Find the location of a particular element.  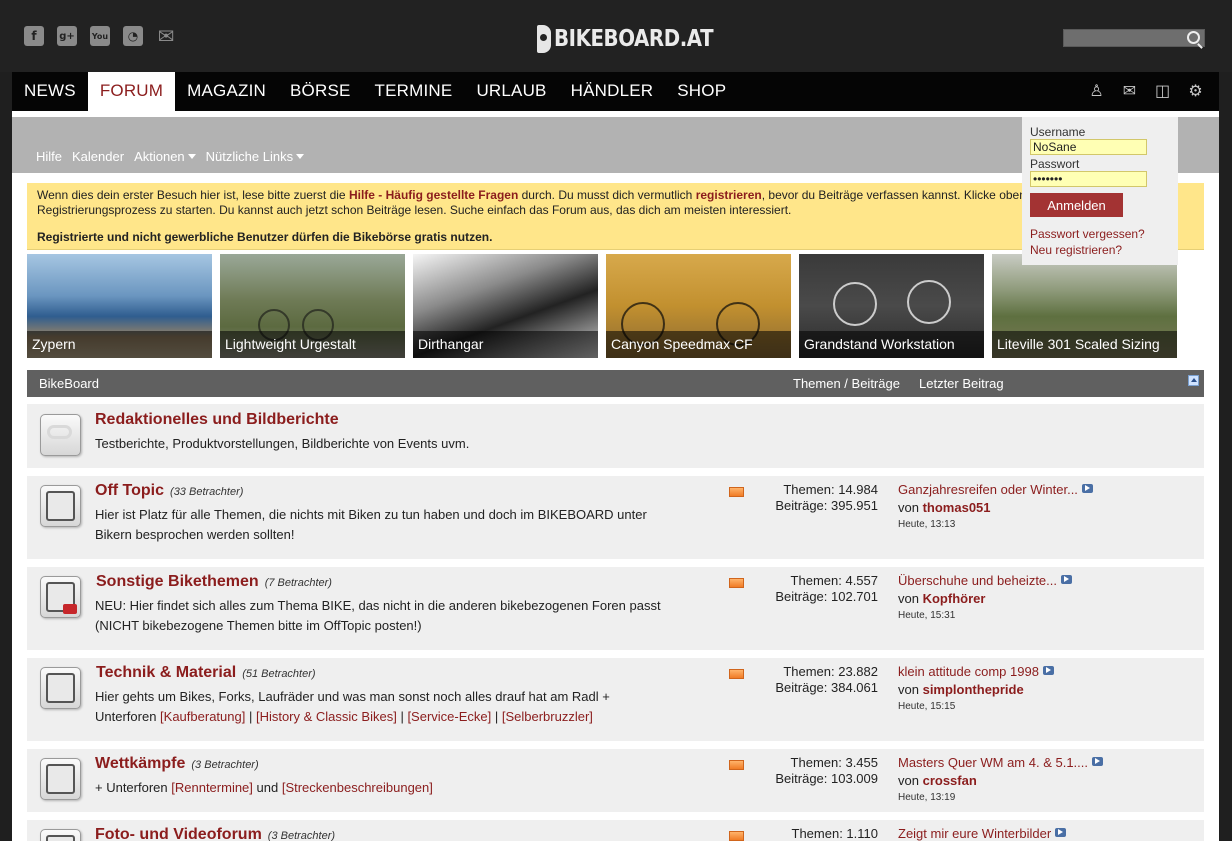

viewer-count: (3 Betrachter) is located at coordinates (301, 835).